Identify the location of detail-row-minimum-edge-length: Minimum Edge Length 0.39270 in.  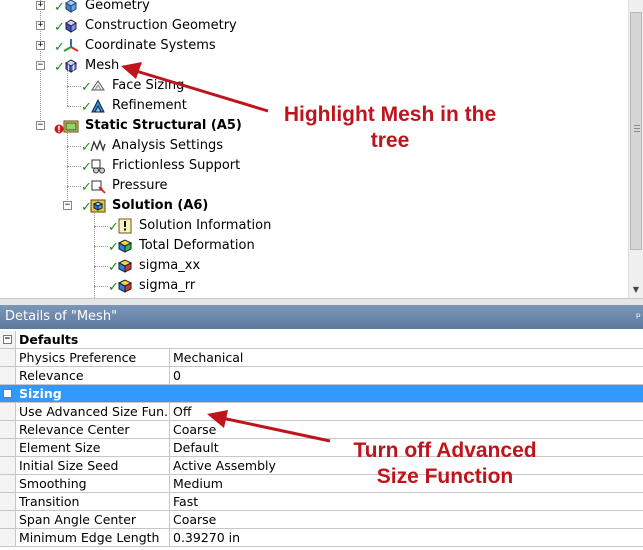
(321, 538).